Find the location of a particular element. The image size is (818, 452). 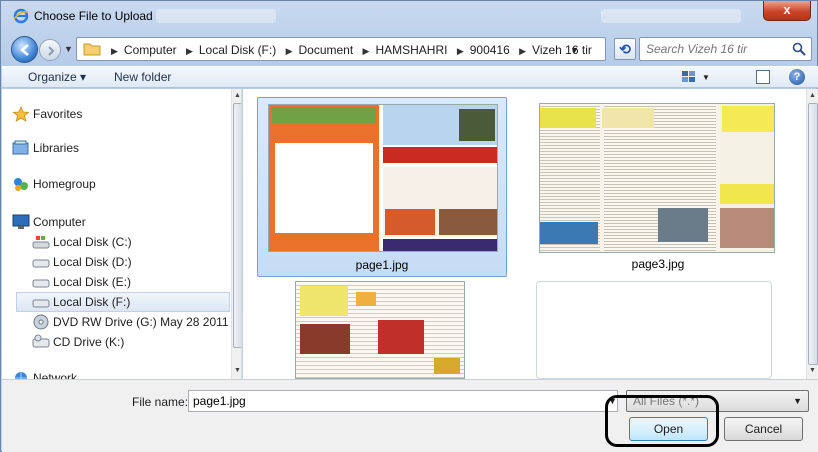

refresh-button: ⟲ is located at coordinates (625, 49).